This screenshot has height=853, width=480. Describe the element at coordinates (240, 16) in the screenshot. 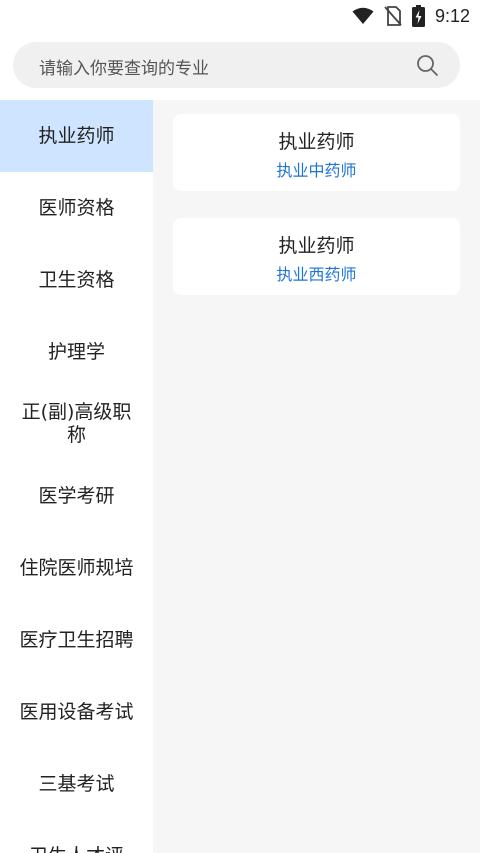

I see `status-bar: 9:12` at that location.